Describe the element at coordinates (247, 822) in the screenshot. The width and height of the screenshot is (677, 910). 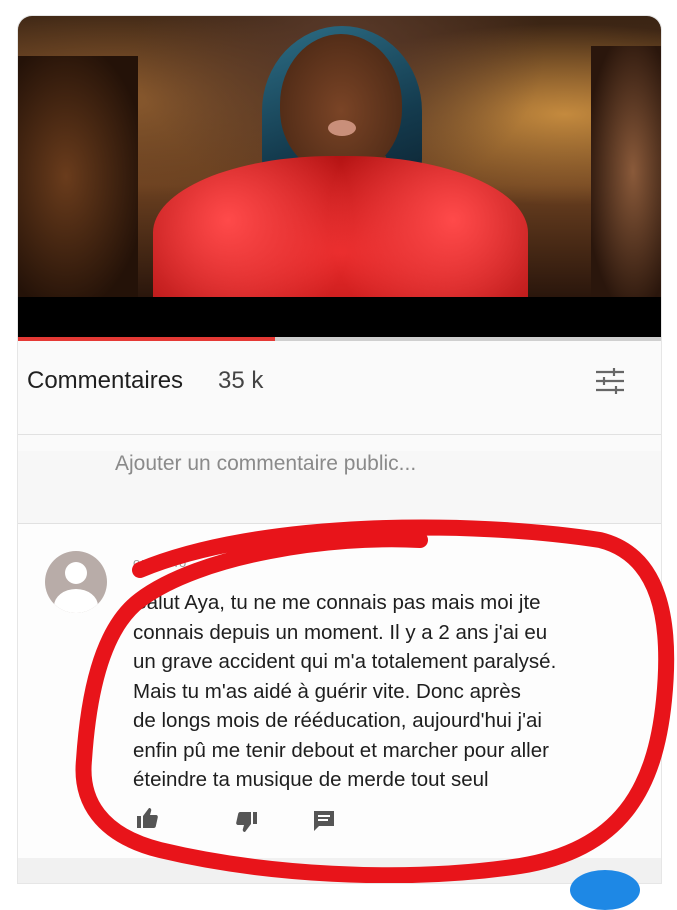
I see `thumbs-down-icon` at that location.